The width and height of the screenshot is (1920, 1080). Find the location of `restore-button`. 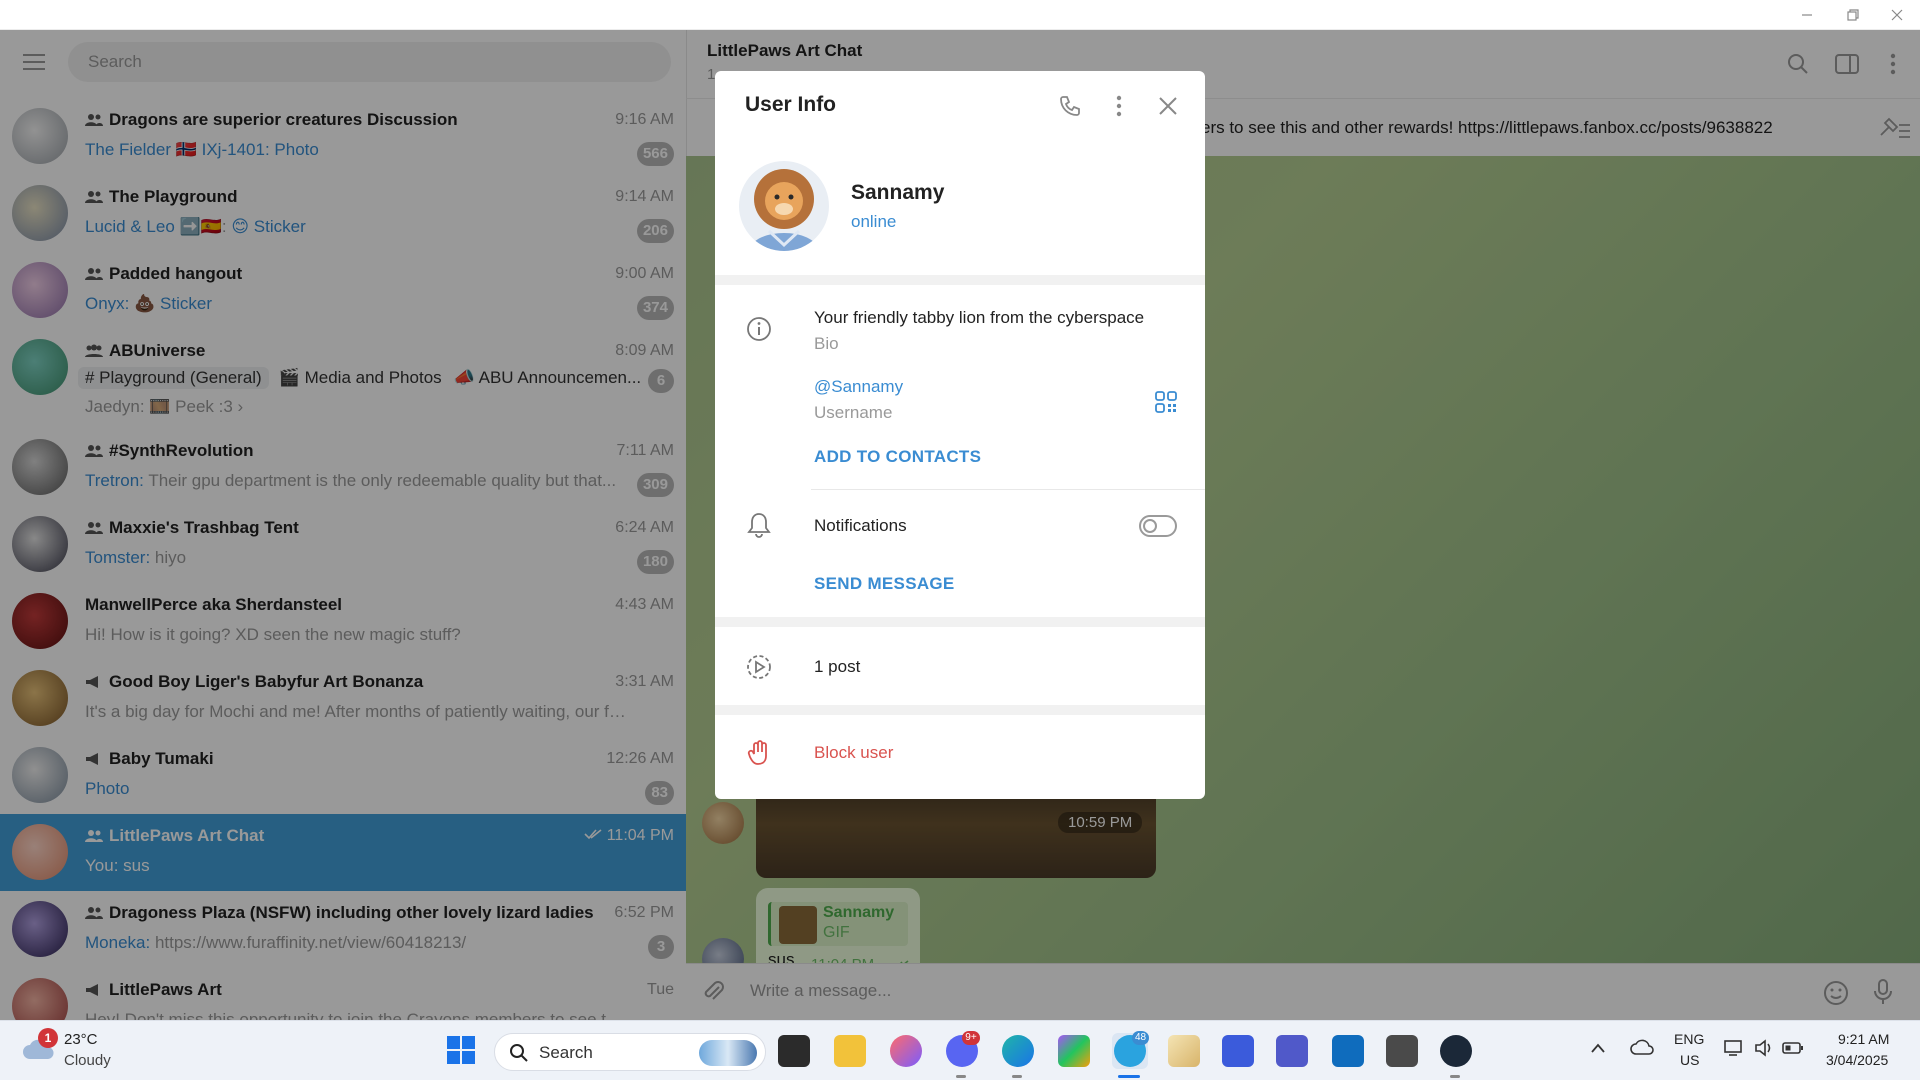

restore-button is located at coordinates (1853, 15).